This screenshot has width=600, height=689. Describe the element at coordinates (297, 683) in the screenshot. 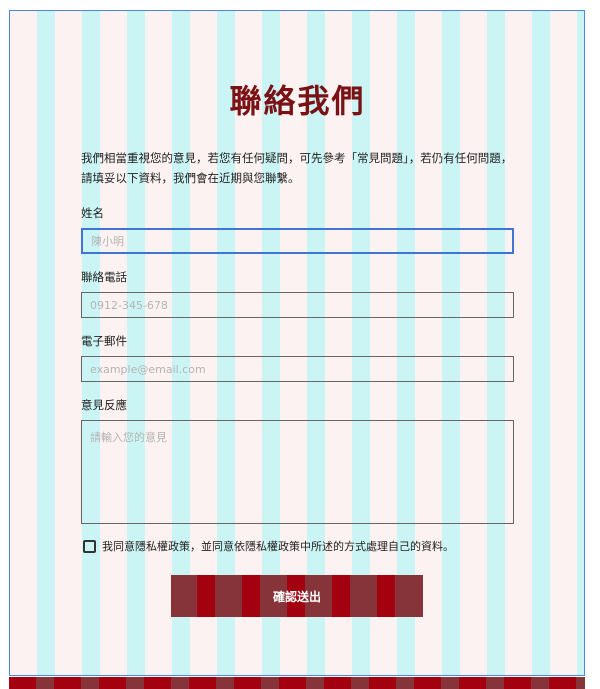

I see `footer-bar` at that location.